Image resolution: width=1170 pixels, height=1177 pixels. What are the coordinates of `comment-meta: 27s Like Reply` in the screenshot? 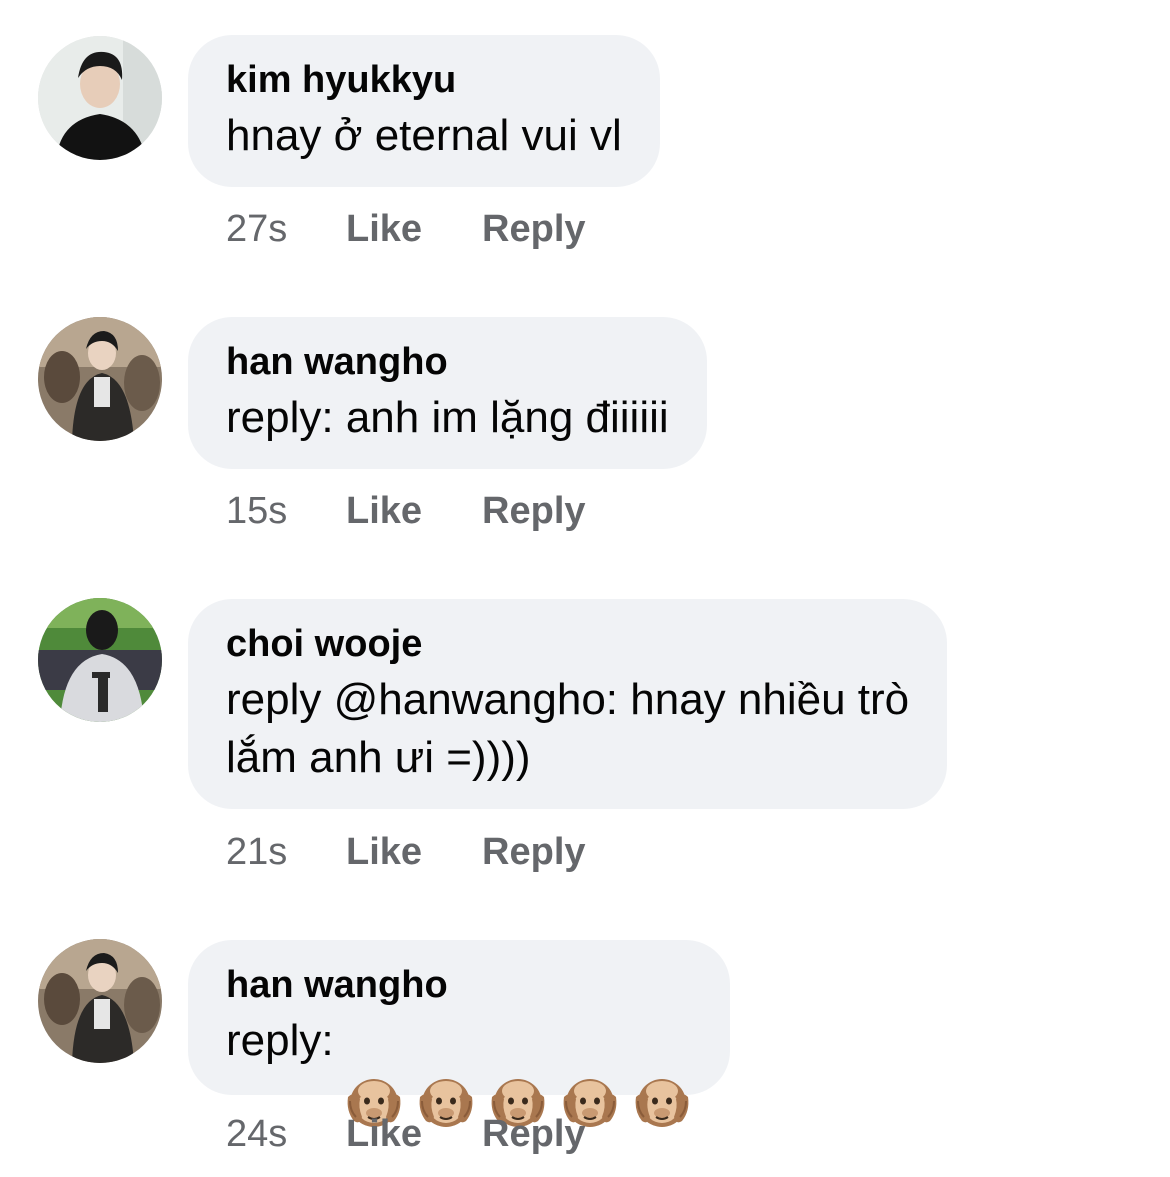 It's located at (436, 229).